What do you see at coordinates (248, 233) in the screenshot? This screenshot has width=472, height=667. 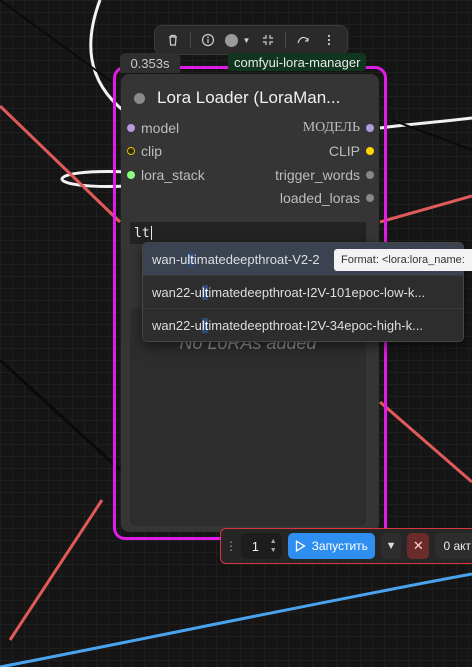 I see `lora-search-input: lt` at bounding box center [248, 233].